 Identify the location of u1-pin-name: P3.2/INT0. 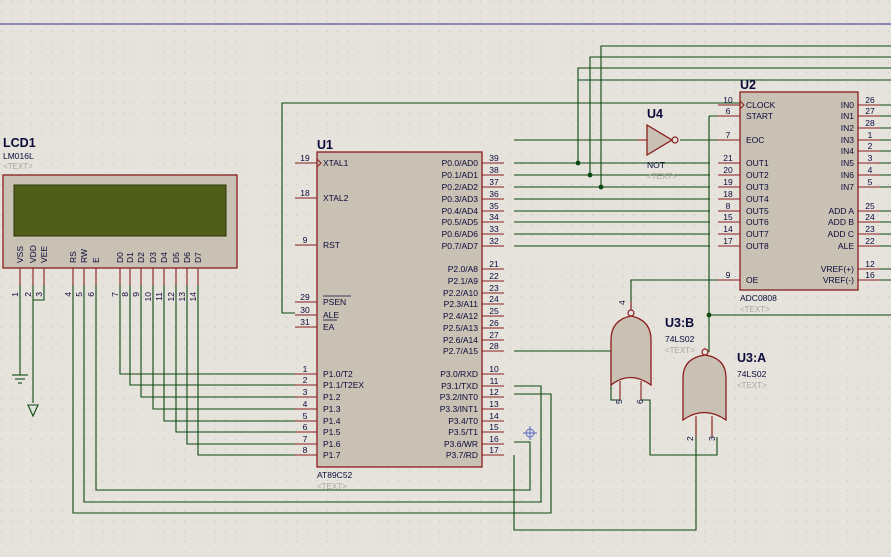
(459, 397).